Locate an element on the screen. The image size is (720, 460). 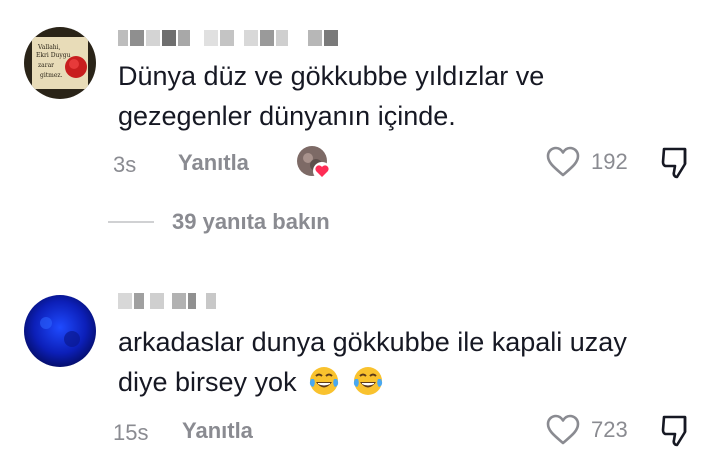
svg-text: zarar is located at coordinates (46, 65).